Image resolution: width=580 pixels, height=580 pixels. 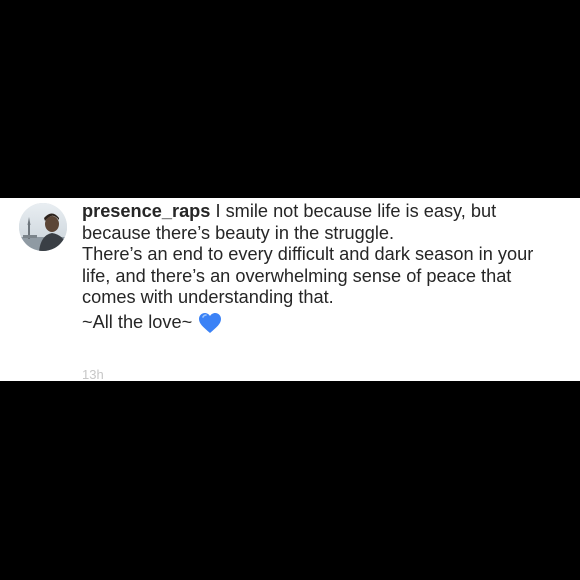 I want to click on avatar, so click(x=43, y=227).